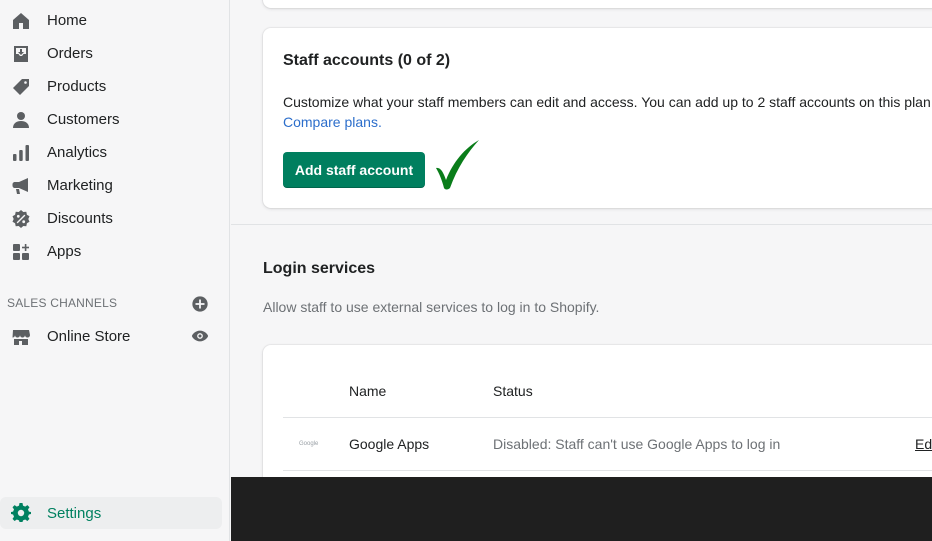  What do you see at coordinates (67, 20) in the screenshot?
I see `sidebar-item-label: Home` at bounding box center [67, 20].